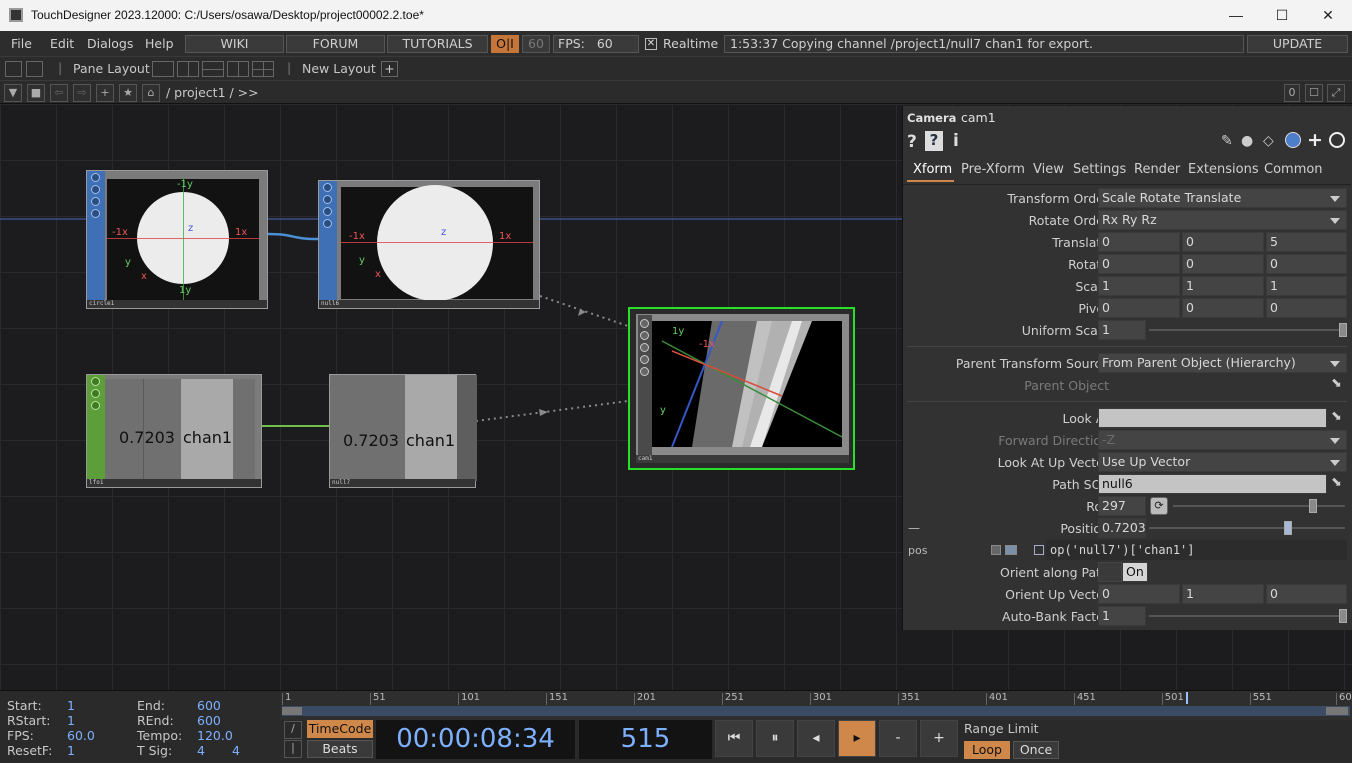  What do you see at coordinates (1297, 44) in the screenshot?
I see `update-button: UPDATE` at bounding box center [1297, 44].